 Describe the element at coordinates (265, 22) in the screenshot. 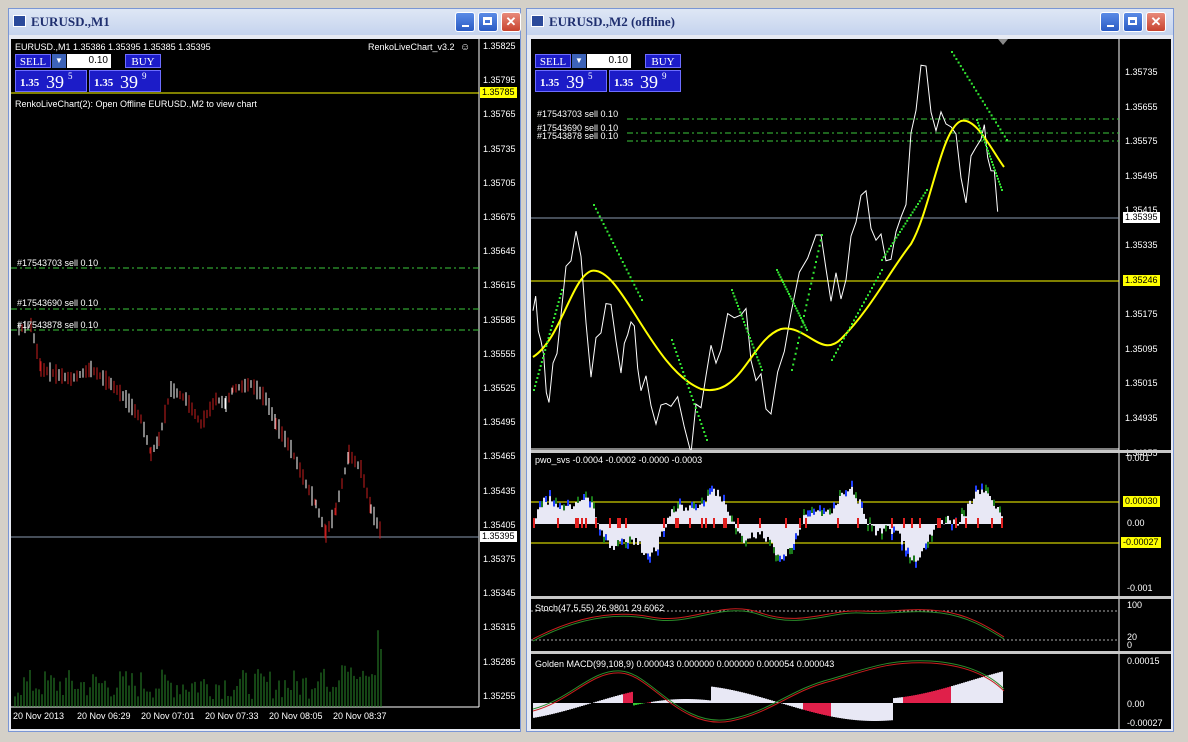

I see `title-bar: EURUSD.,M1 ✕` at that location.